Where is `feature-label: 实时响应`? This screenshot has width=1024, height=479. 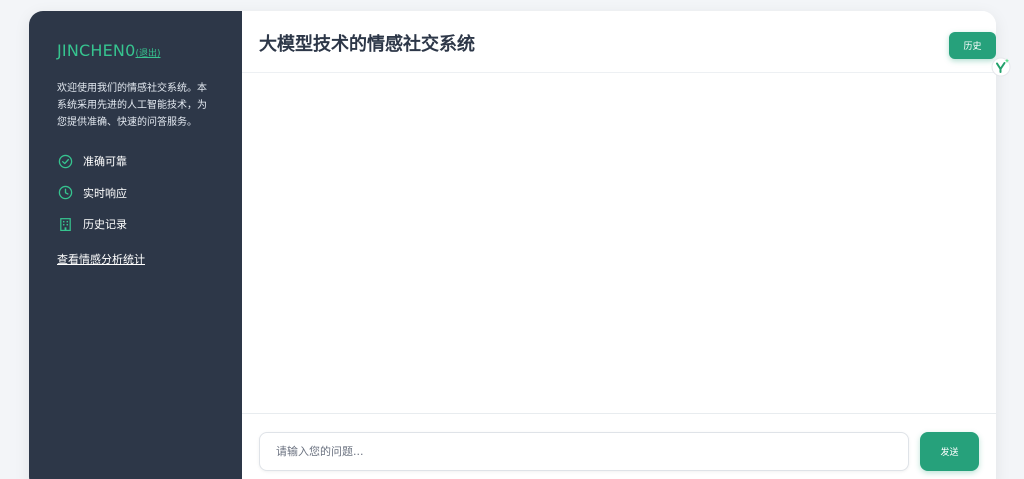
feature-label: 实时响应 is located at coordinates (105, 193).